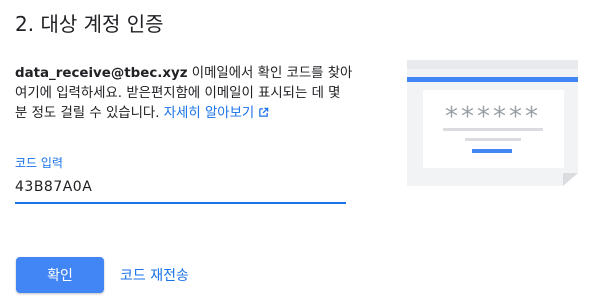 The image size is (600, 307). Describe the element at coordinates (493, 117) in the screenshot. I see `masked-code-text: ******` at that location.